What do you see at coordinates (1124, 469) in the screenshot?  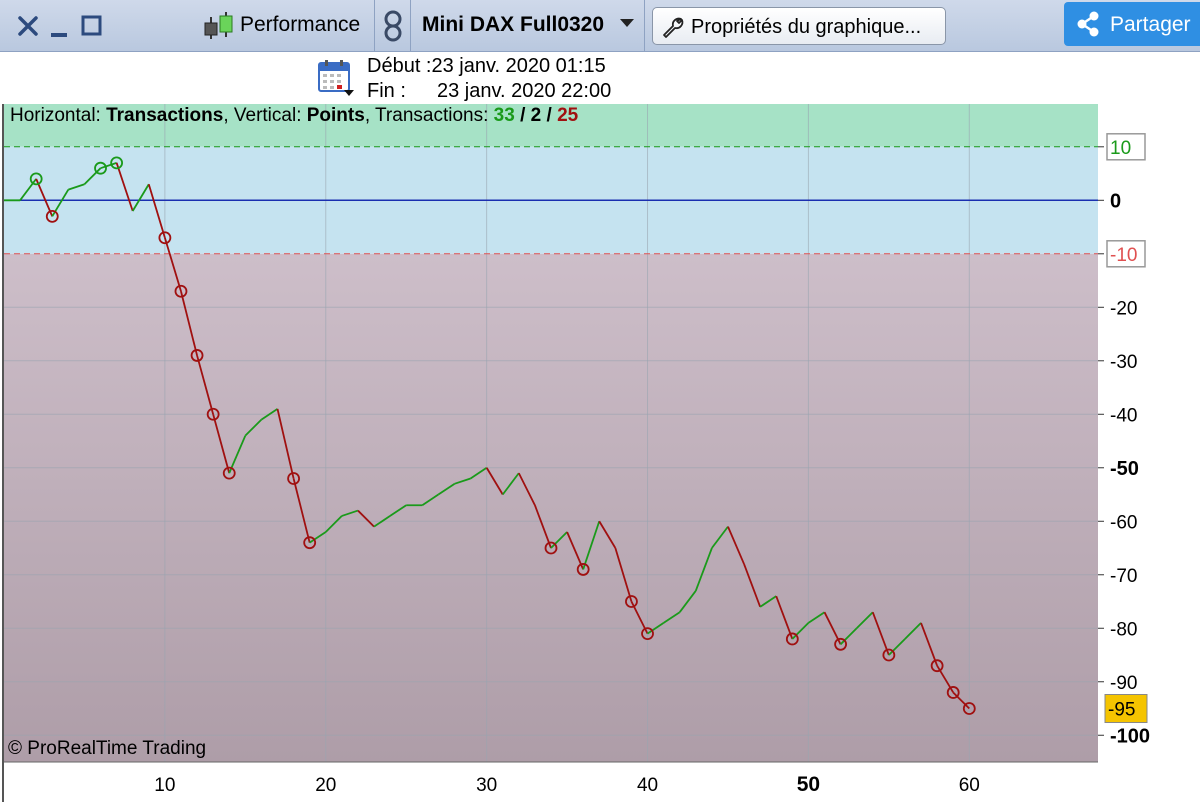 I see `y-tick-label: -50` at bounding box center [1124, 469].